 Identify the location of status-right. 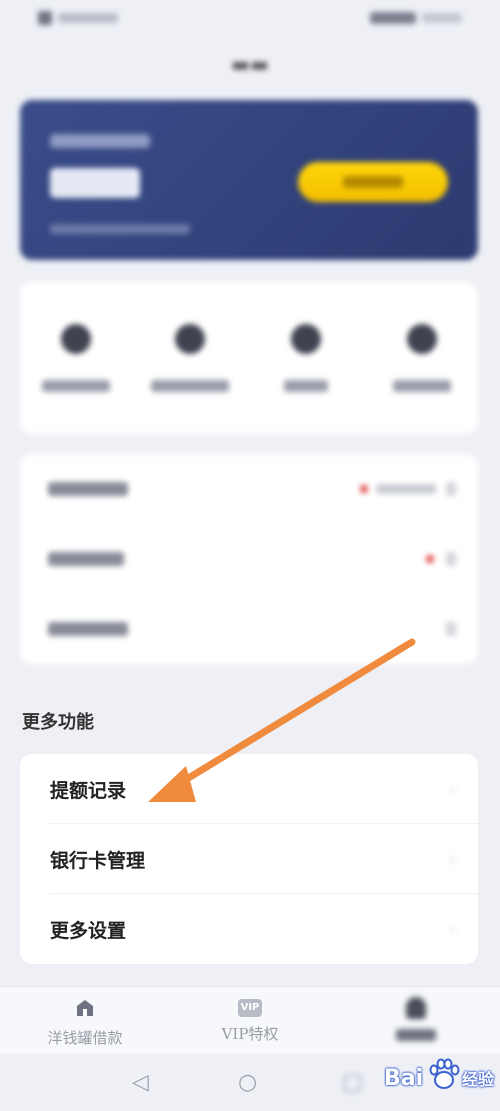
(416, 18).